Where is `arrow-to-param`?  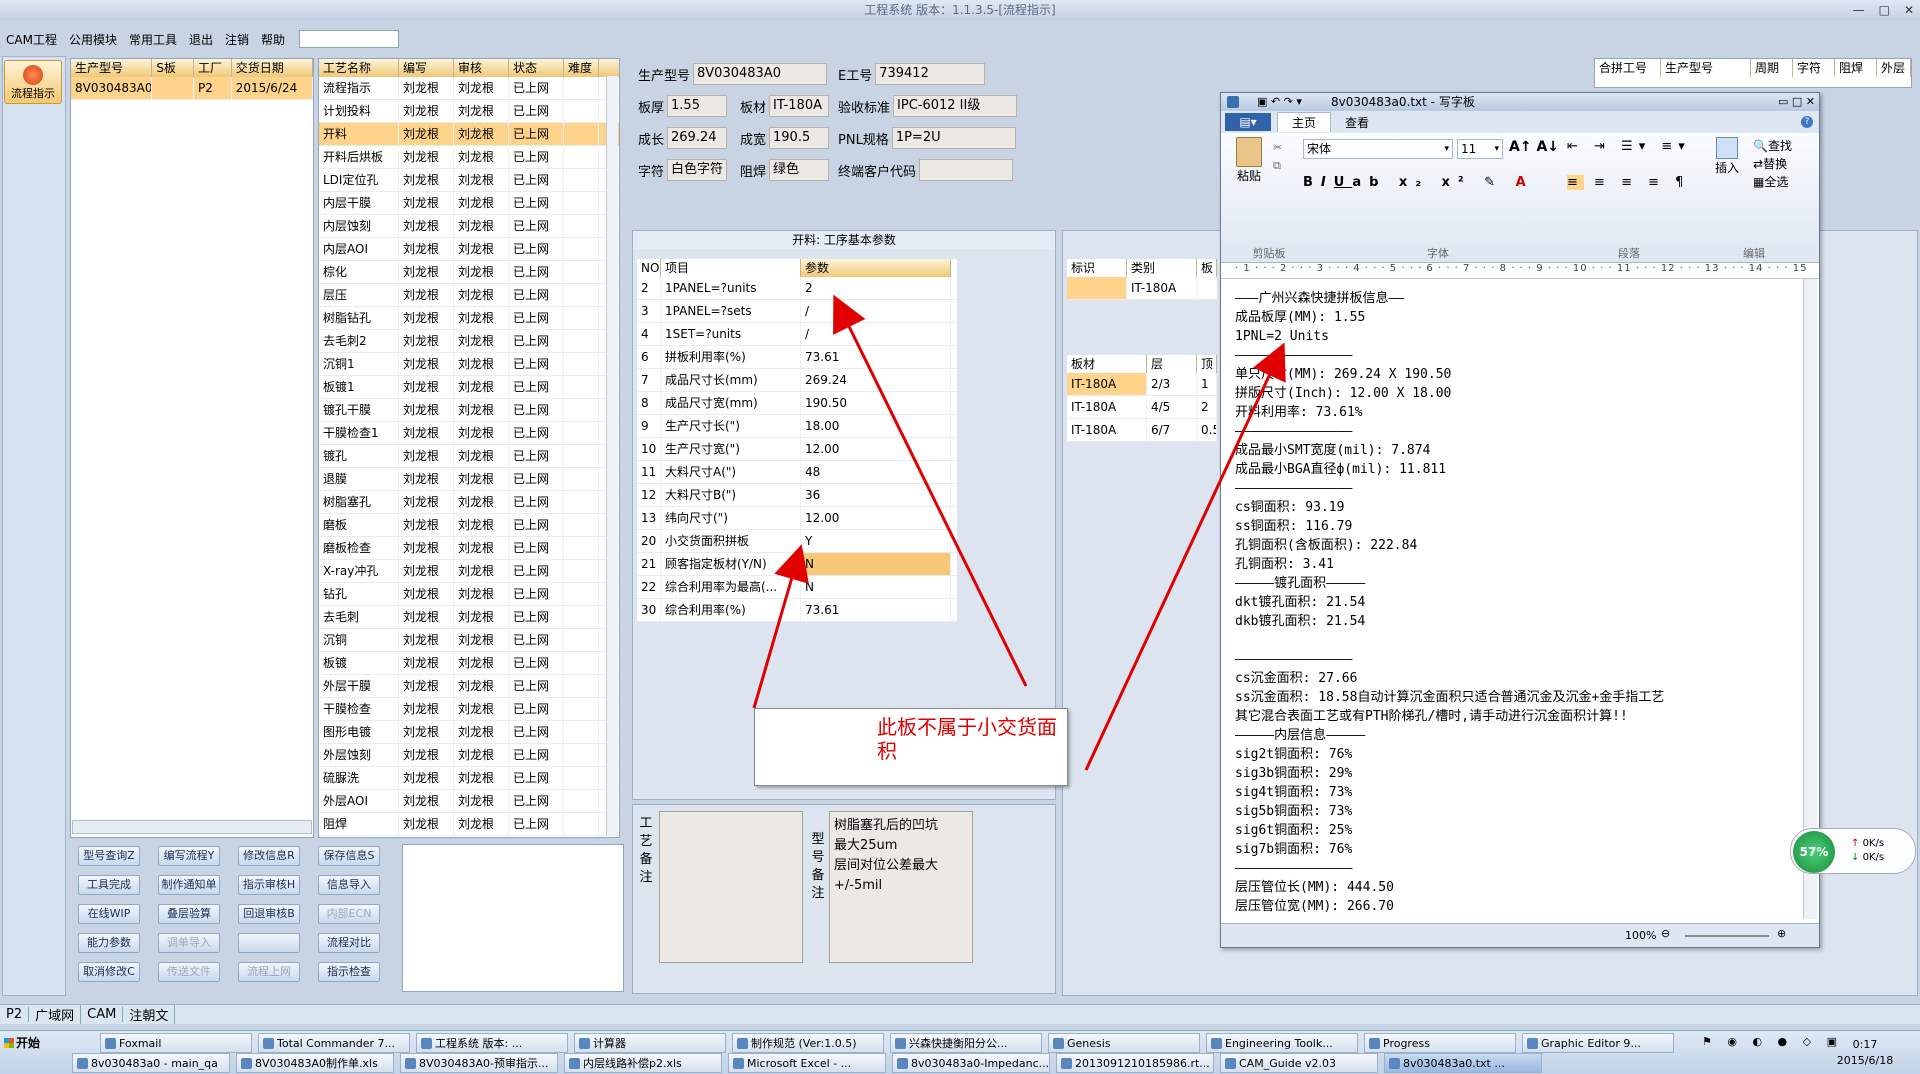 arrow-to-param is located at coordinates (930, 490).